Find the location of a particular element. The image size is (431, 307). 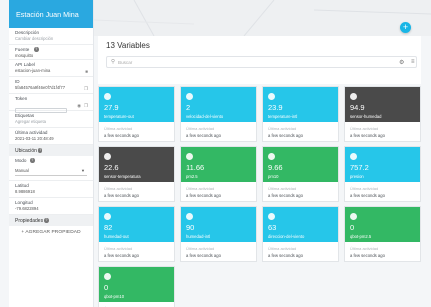

map-view is located at coordinates (262, 18).